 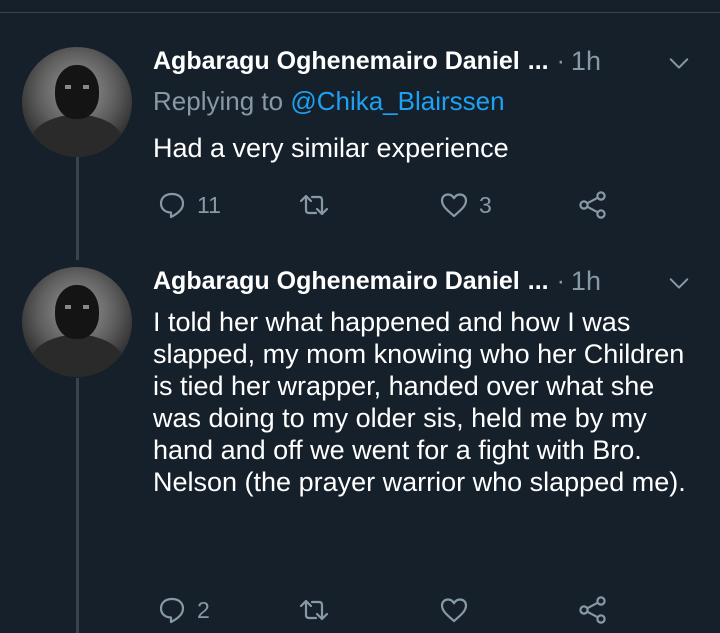 I want to click on reply-count: 2, so click(x=203, y=609).